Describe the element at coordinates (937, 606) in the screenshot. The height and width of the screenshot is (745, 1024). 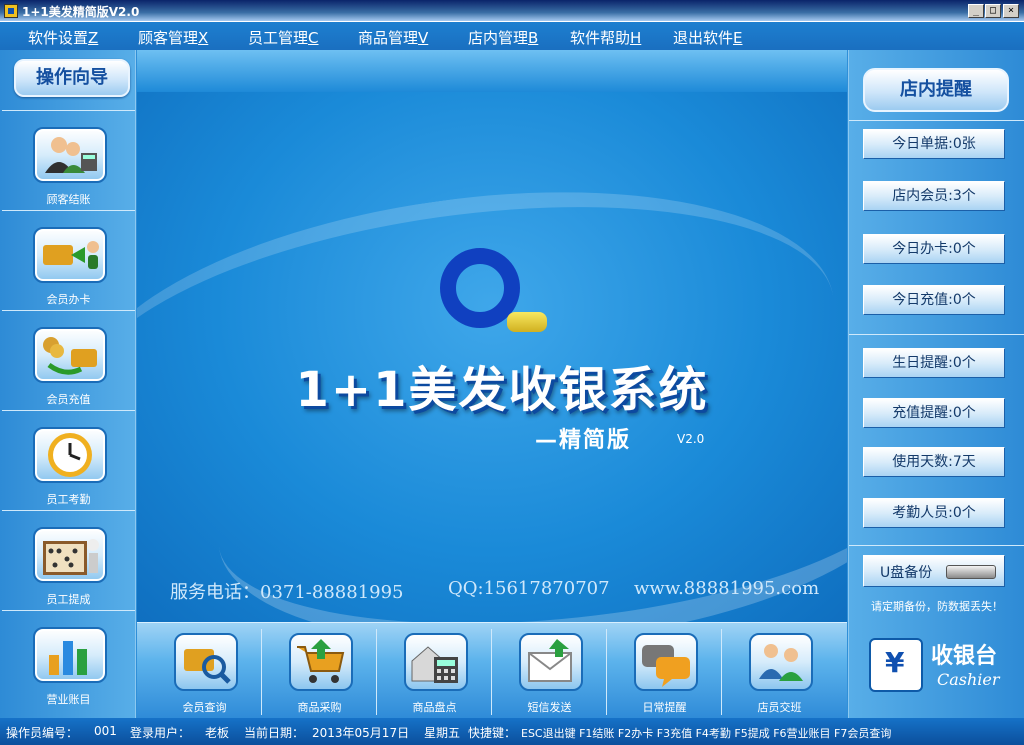
I see `backup-note: 请定期备份，防数据丢失！` at that location.